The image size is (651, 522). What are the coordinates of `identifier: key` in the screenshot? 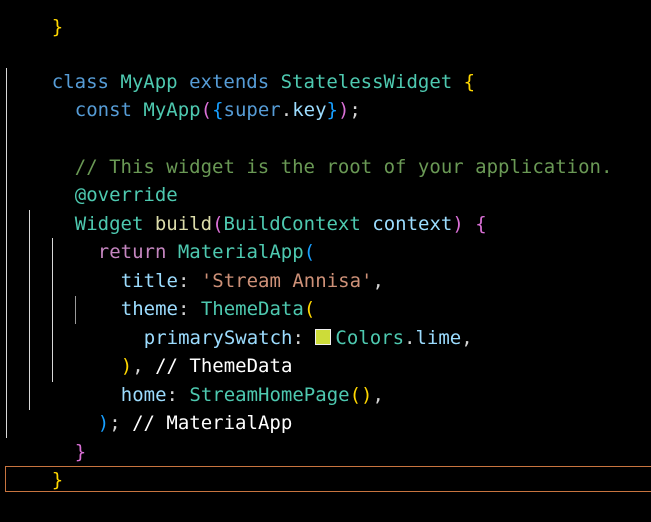 It's located at (309, 110).